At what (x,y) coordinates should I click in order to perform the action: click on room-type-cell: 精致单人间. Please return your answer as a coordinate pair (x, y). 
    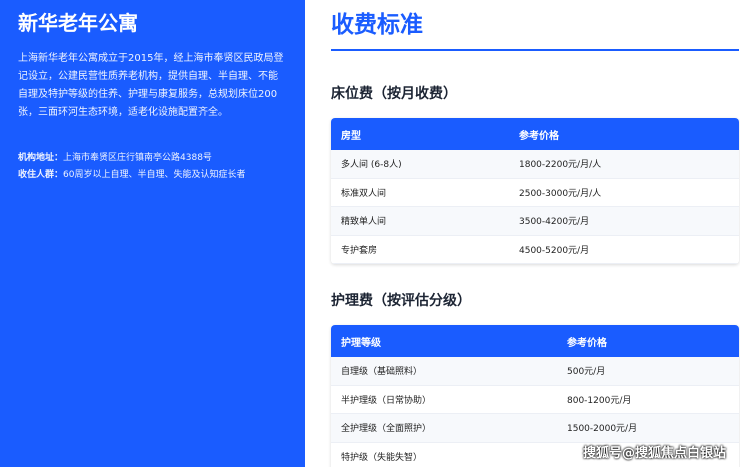
    Looking at the image, I should click on (364, 222).